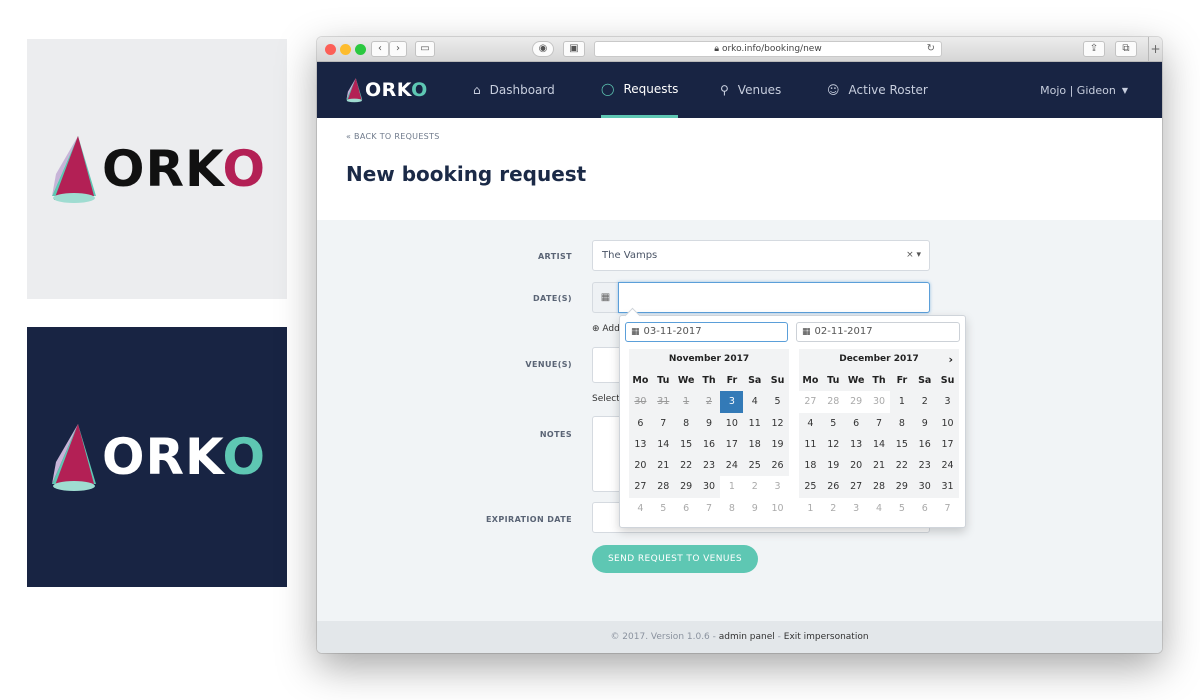  I want to click on exit-impersonation-link: Exit impersonation, so click(826, 637).